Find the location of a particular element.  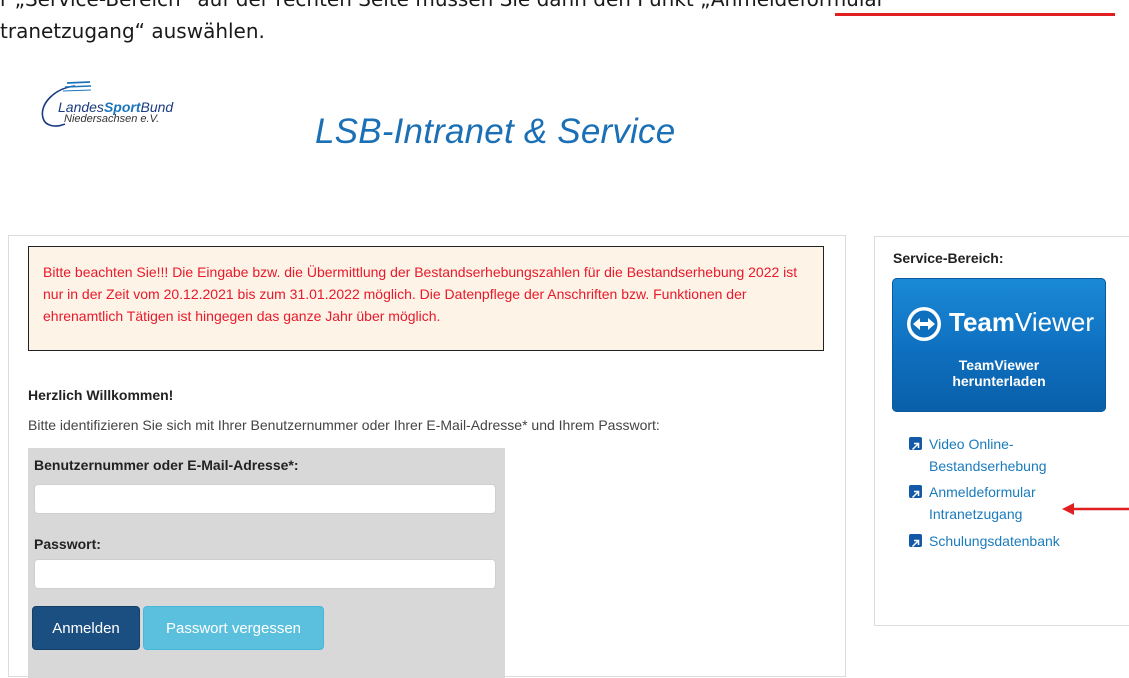

site-title: LSB-Intranet & Service is located at coordinates (495, 131).